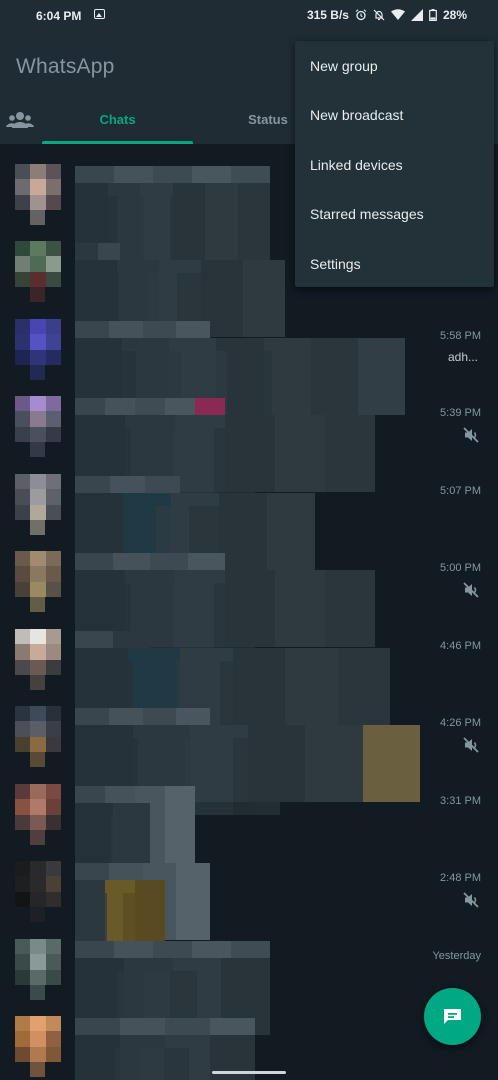 Image resolution: width=498 pixels, height=1080 pixels. I want to click on status-right-cluster: 315 B/s 28%, so click(387, 15).